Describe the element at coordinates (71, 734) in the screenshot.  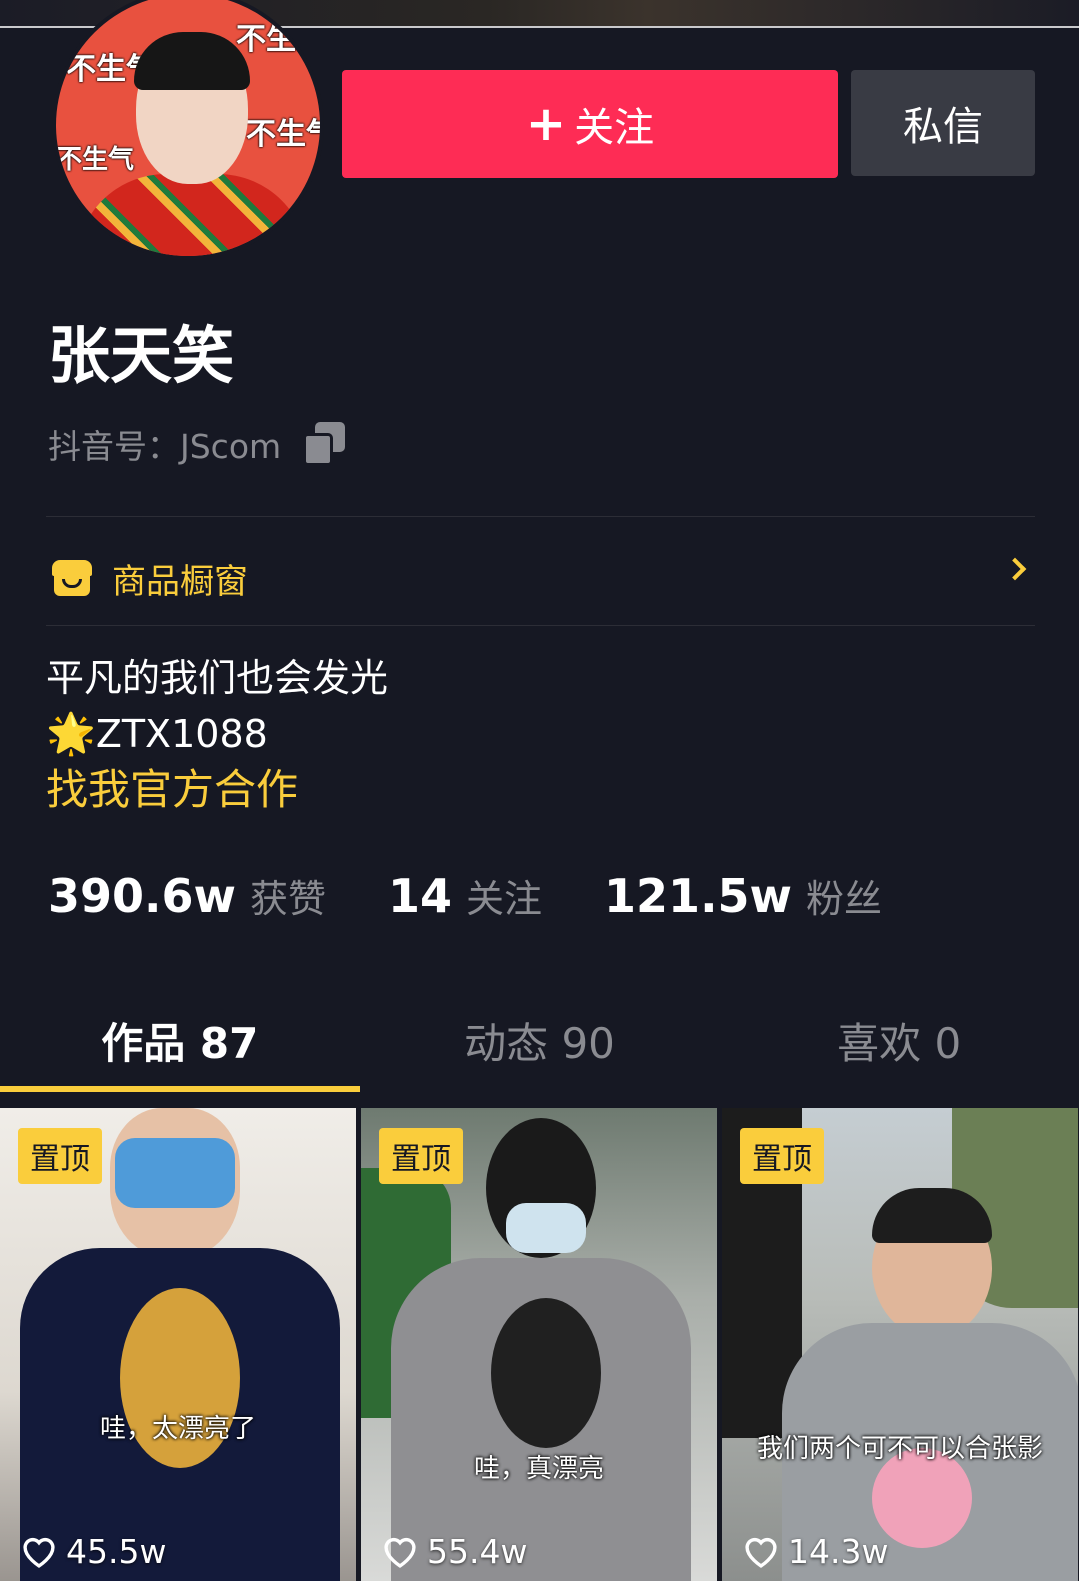
I see `star-icon: 🌟` at that location.